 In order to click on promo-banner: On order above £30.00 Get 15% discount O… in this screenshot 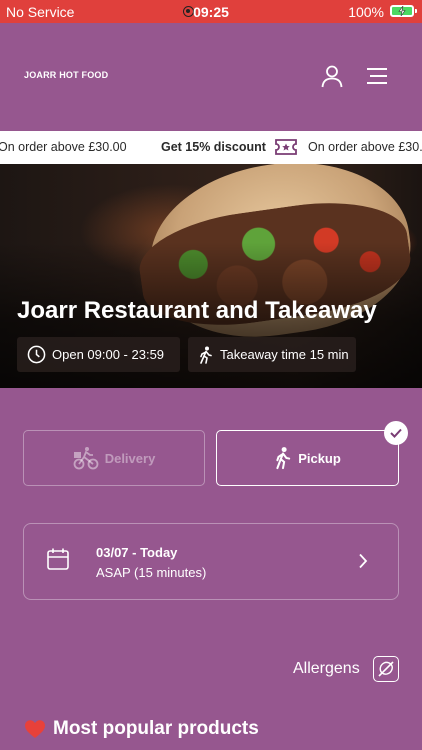, I will do `click(211, 147)`.